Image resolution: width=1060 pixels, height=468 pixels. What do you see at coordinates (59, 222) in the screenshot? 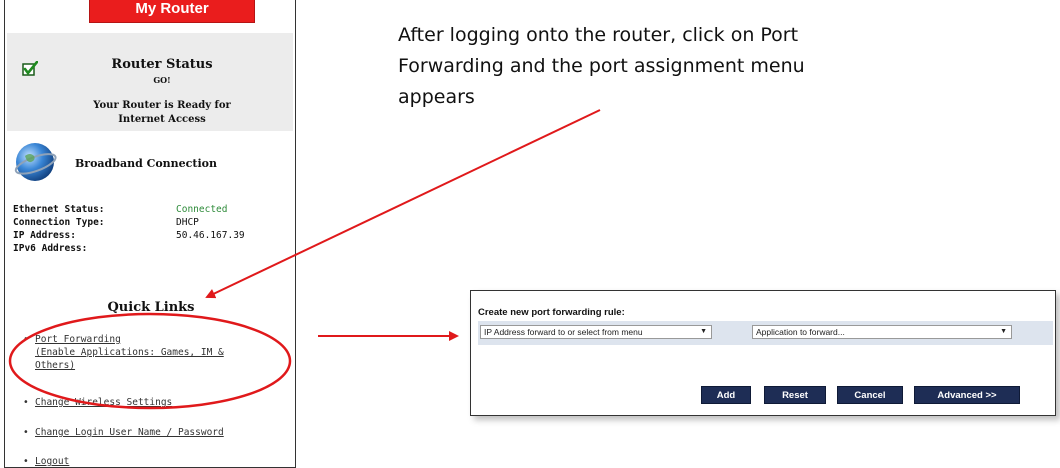
I see `info-label: Connection Type:` at bounding box center [59, 222].